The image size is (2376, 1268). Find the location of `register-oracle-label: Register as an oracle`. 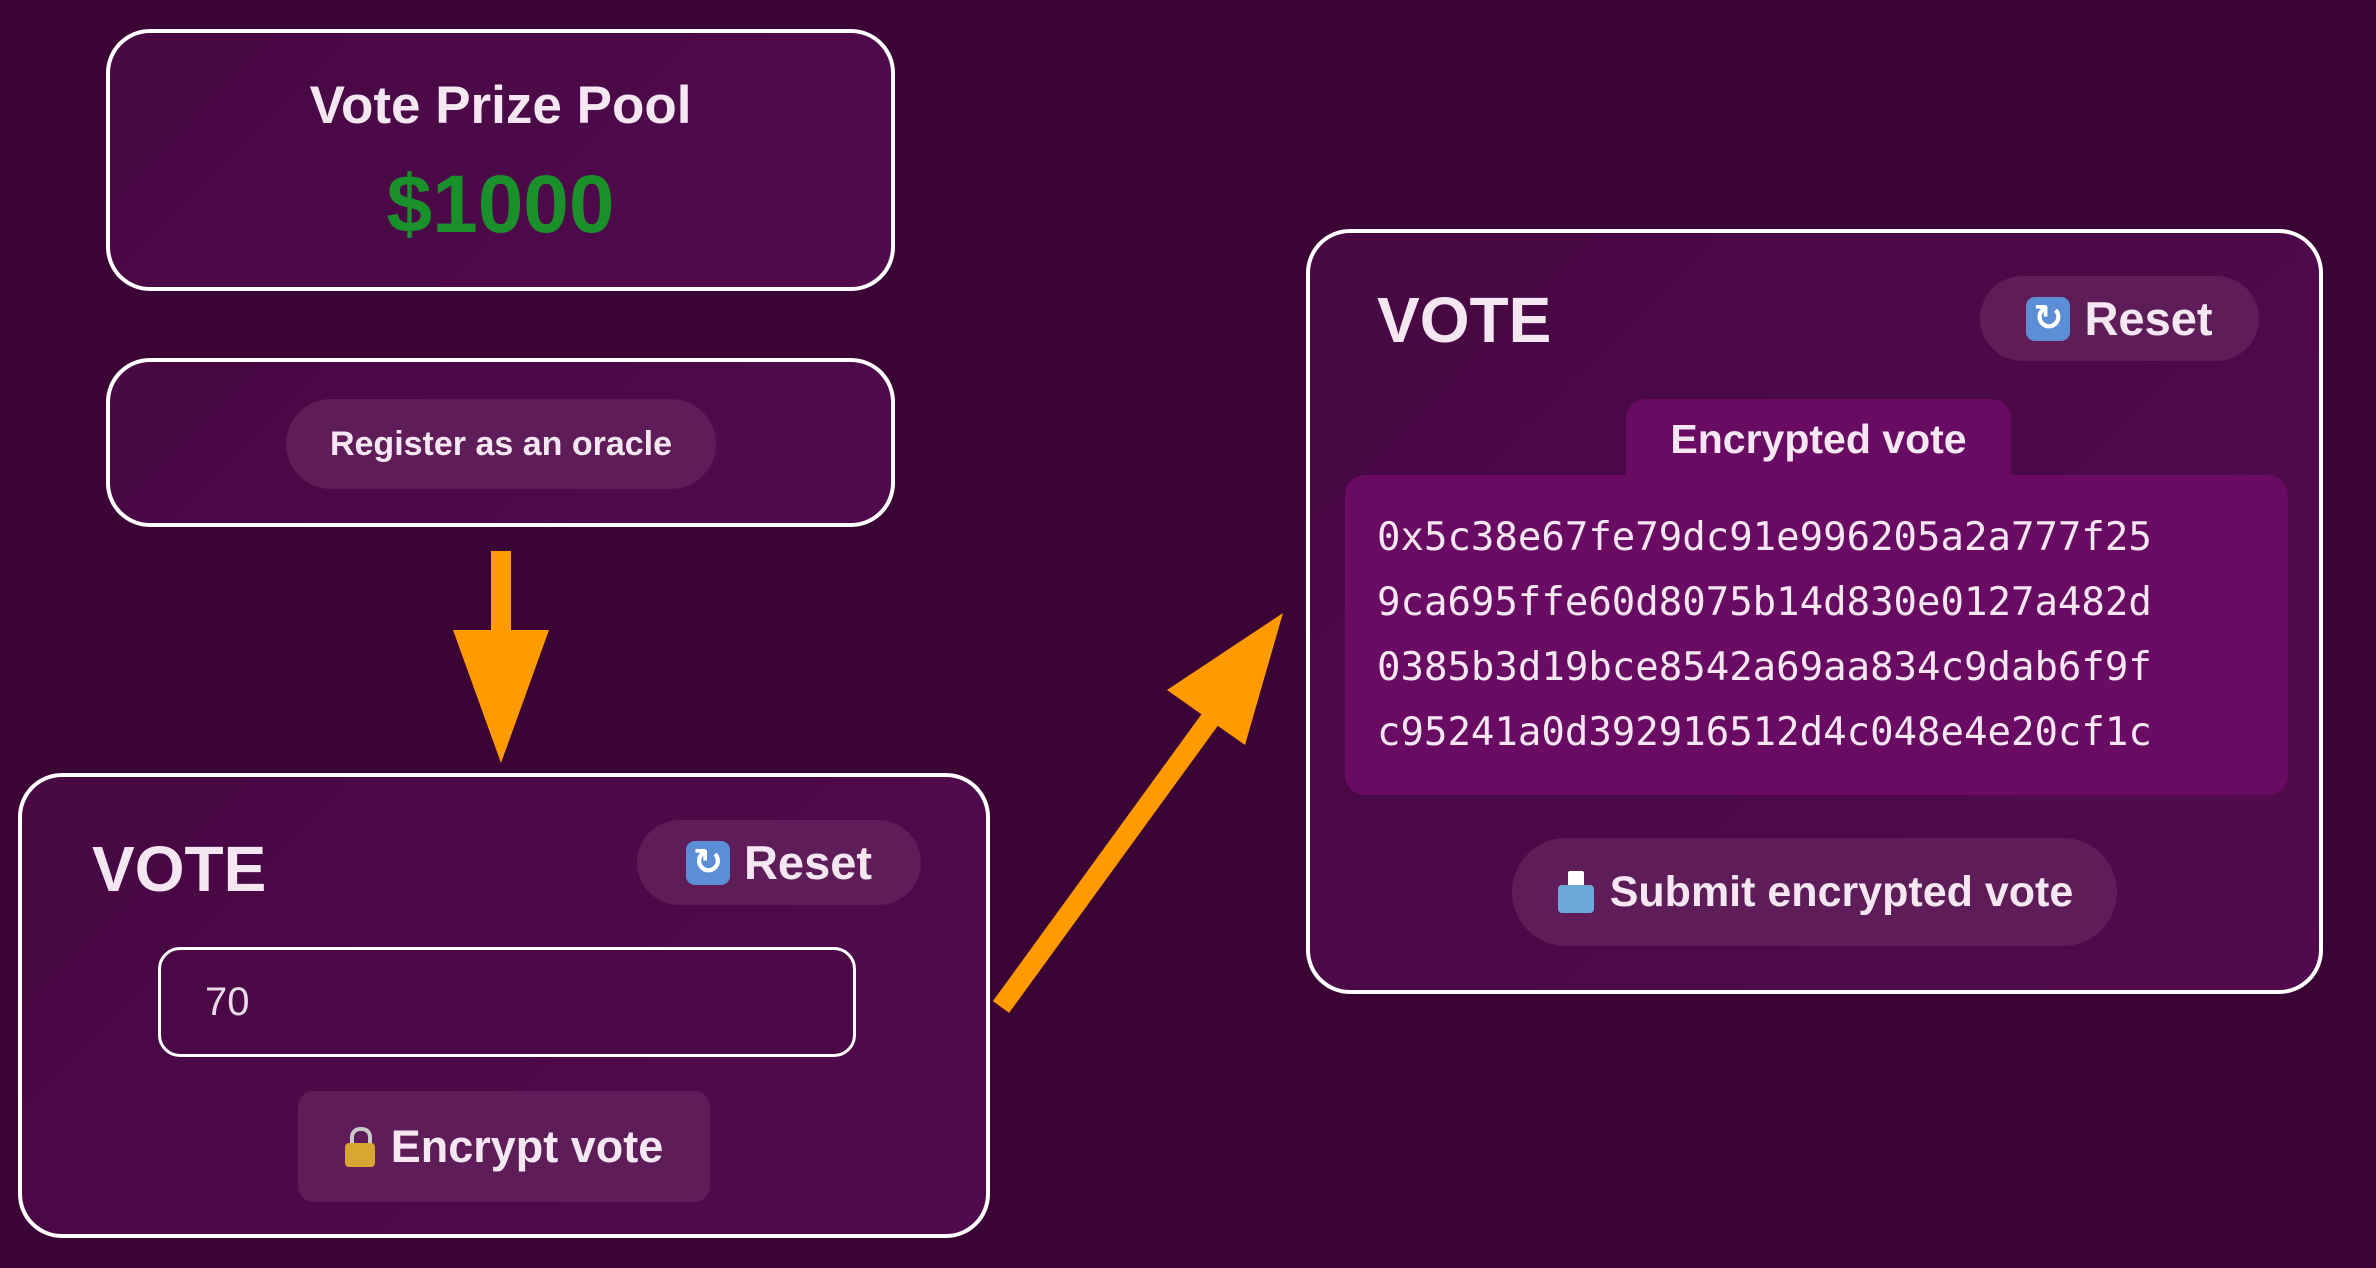

register-oracle-label: Register as an oracle is located at coordinates (501, 443).